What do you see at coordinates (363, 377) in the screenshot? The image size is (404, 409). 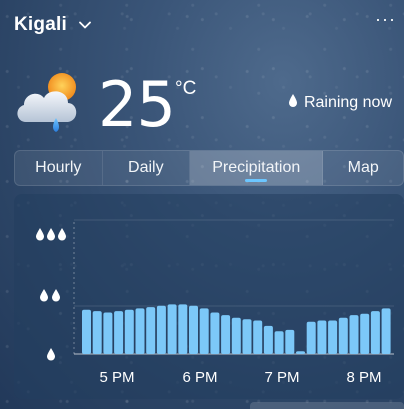 I see `x-tick-label: 8 PM` at bounding box center [363, 377].